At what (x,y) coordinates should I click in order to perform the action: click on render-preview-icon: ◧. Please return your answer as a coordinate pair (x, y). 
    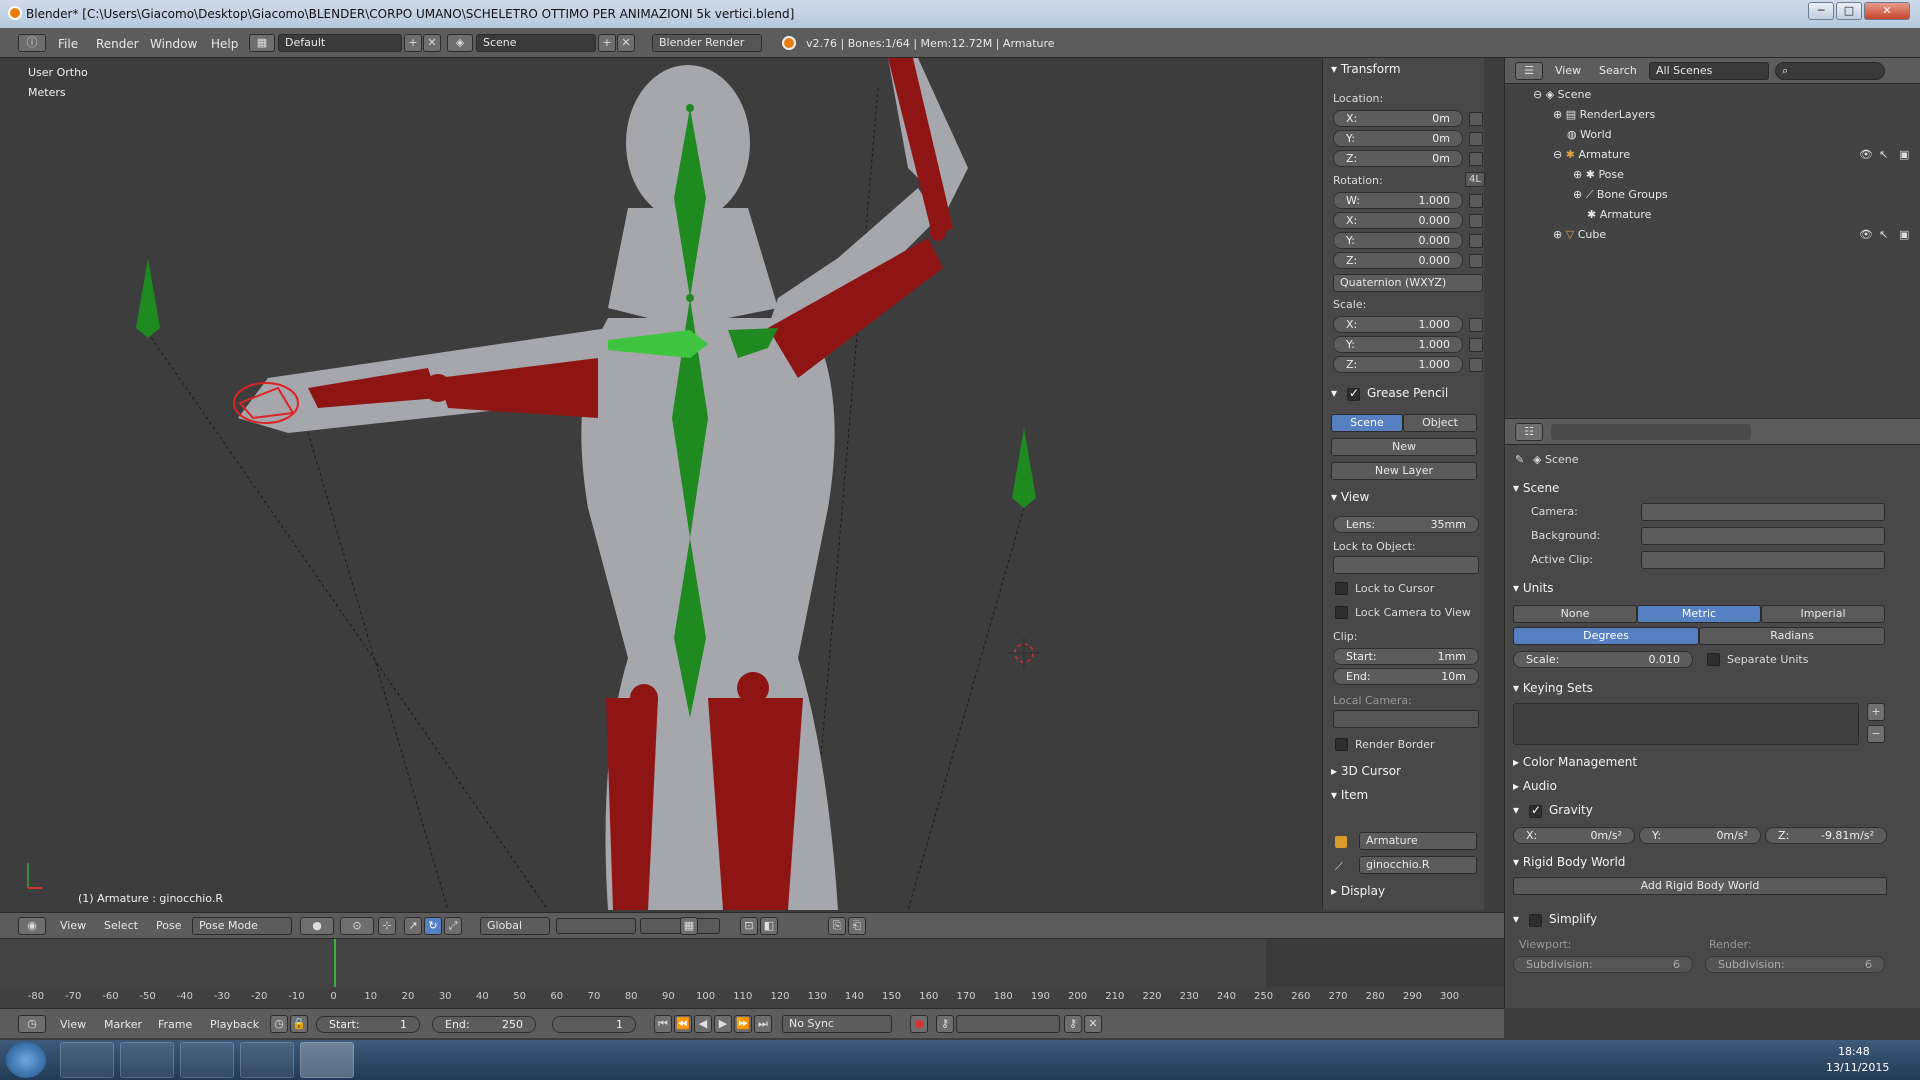
    Looking at the image, I should click on (769, 926).